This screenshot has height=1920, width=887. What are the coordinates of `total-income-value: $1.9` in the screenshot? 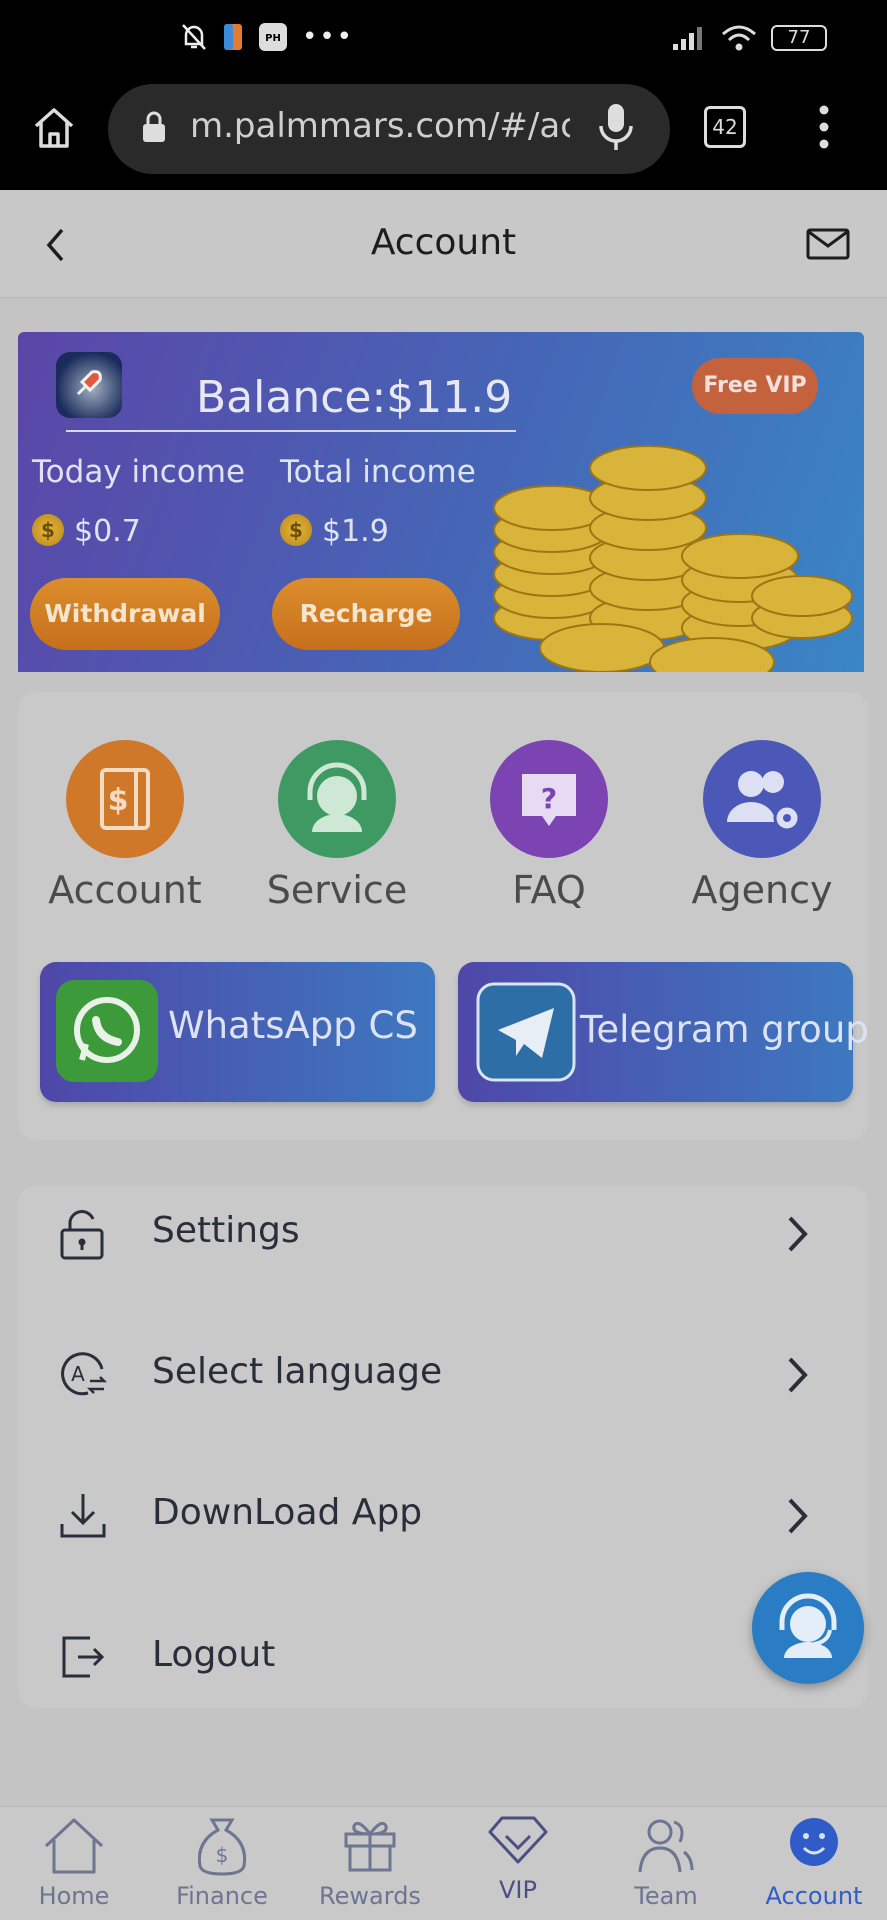 It's located at (355, 531).